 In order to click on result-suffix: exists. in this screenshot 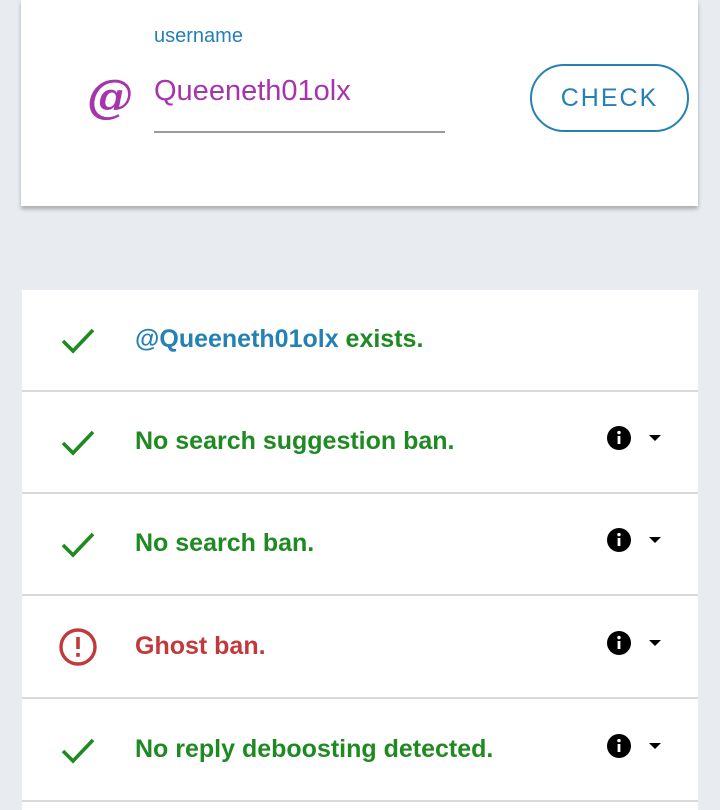, I will do `click(381, 339)`.